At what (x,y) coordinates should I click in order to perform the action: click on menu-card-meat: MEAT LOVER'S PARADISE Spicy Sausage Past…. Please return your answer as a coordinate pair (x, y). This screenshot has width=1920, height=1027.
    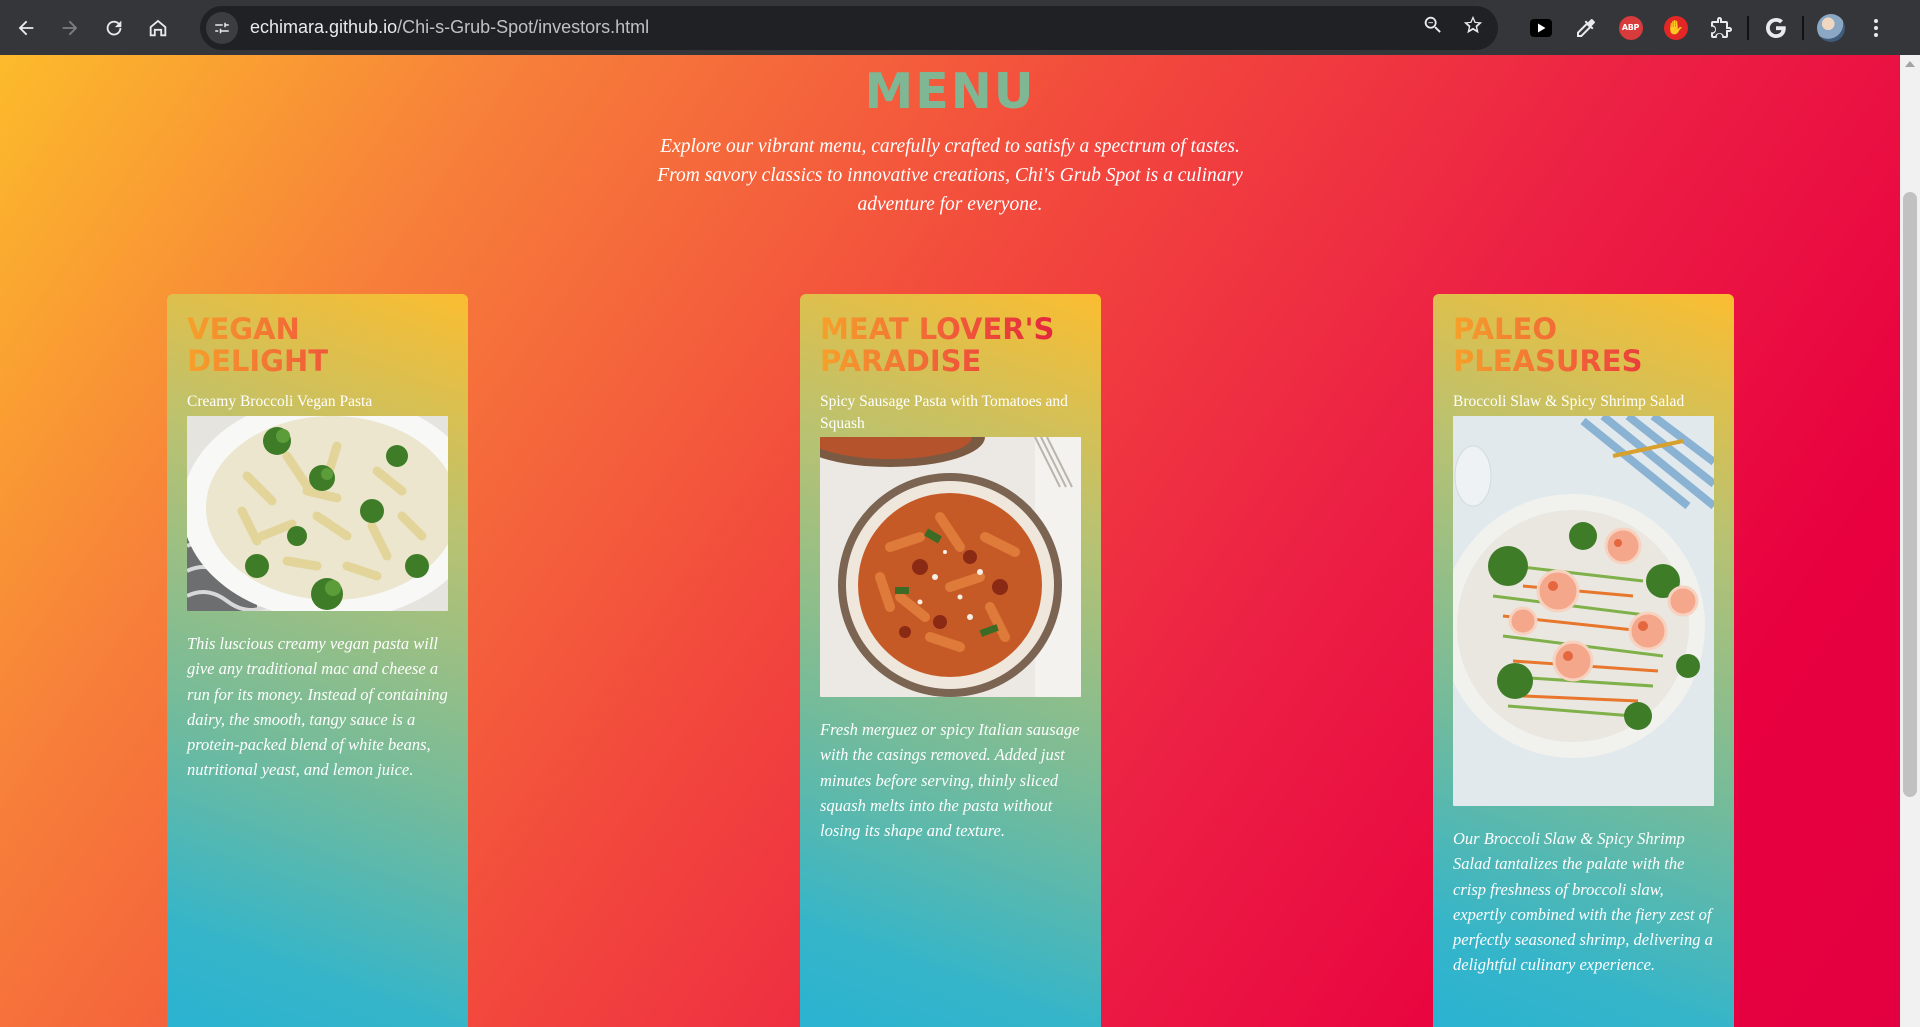
    Looking at the image, I should click on (950, 660).